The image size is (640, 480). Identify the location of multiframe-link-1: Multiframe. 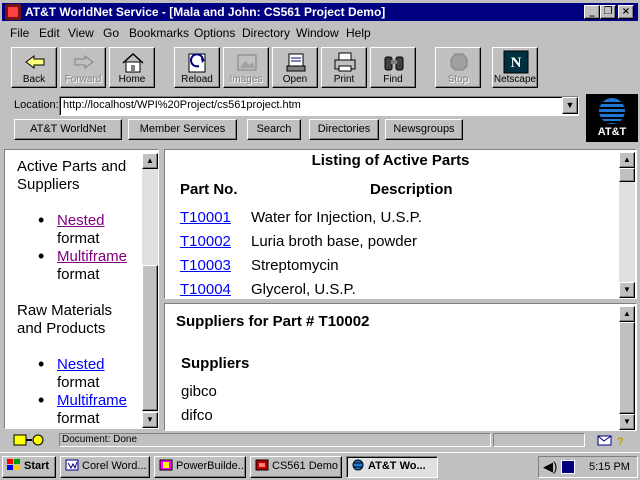
(92, 256).